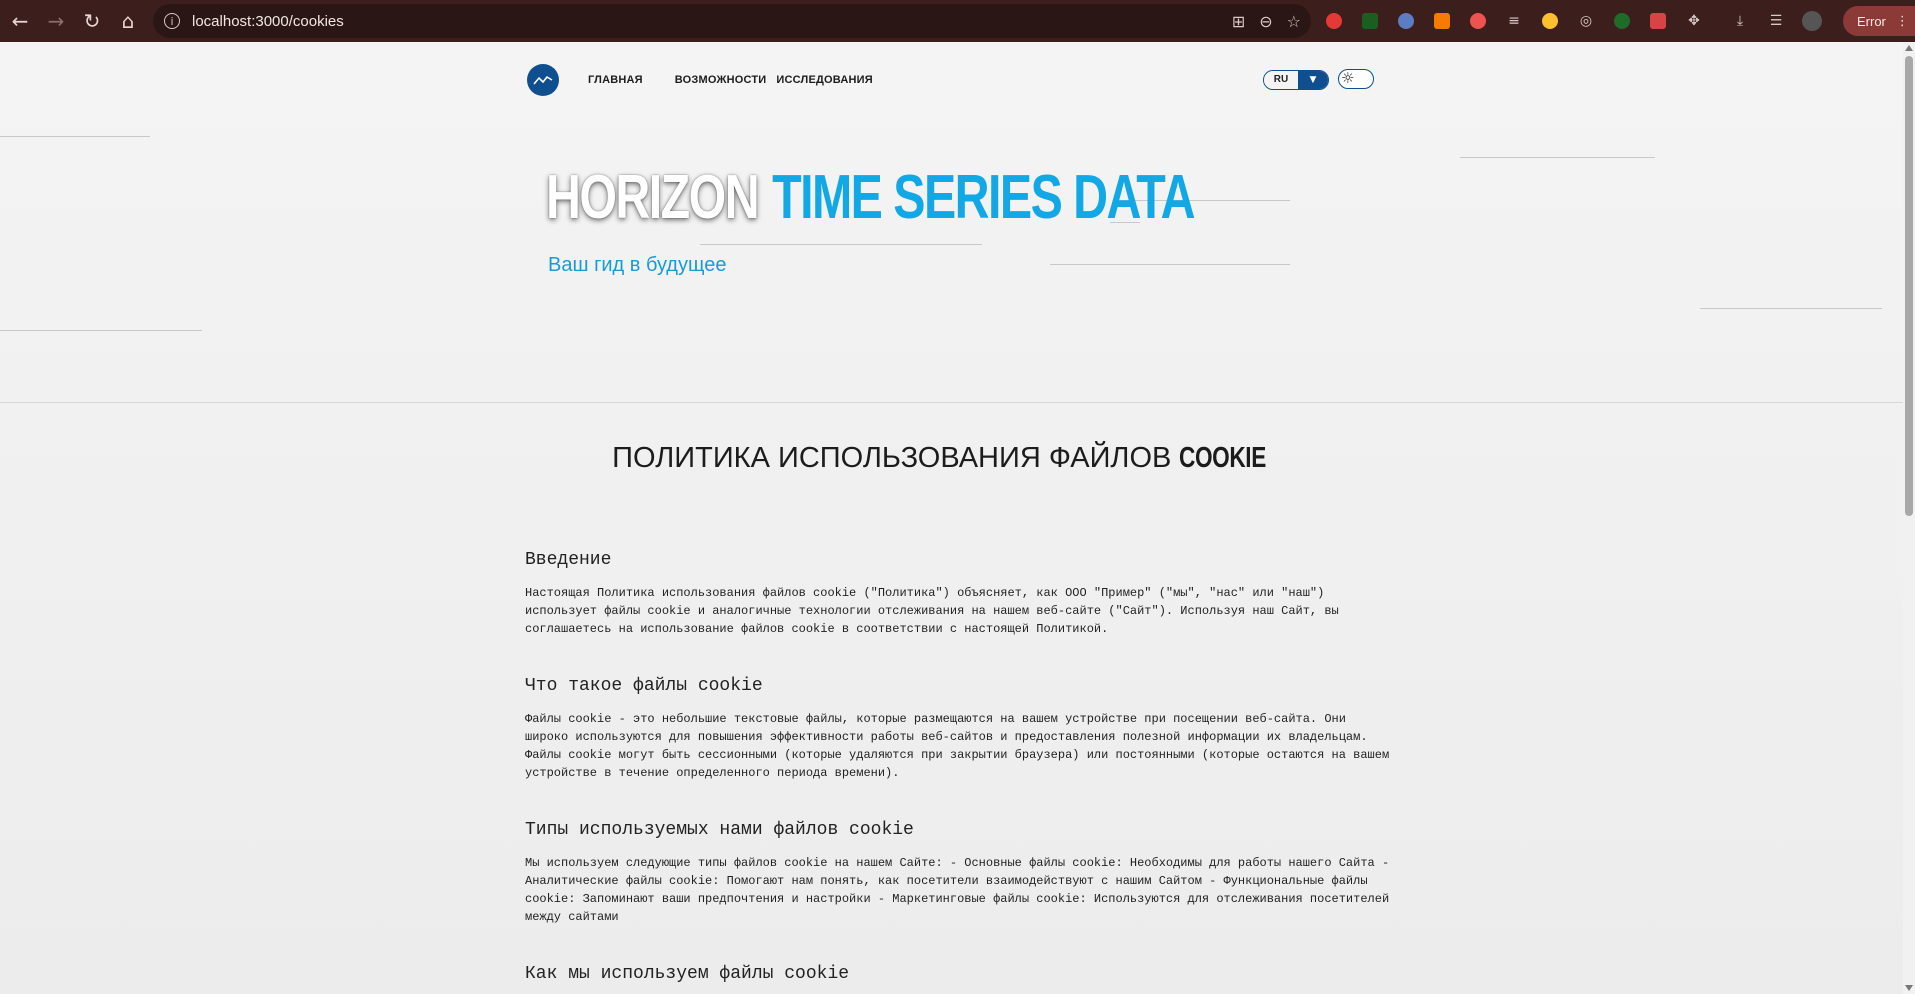 The width and height of the screenshot is (1915, 994). Describe the element at coordinates (1406, 21) in the screenshot. I see `extension-blue-icon` at that location.